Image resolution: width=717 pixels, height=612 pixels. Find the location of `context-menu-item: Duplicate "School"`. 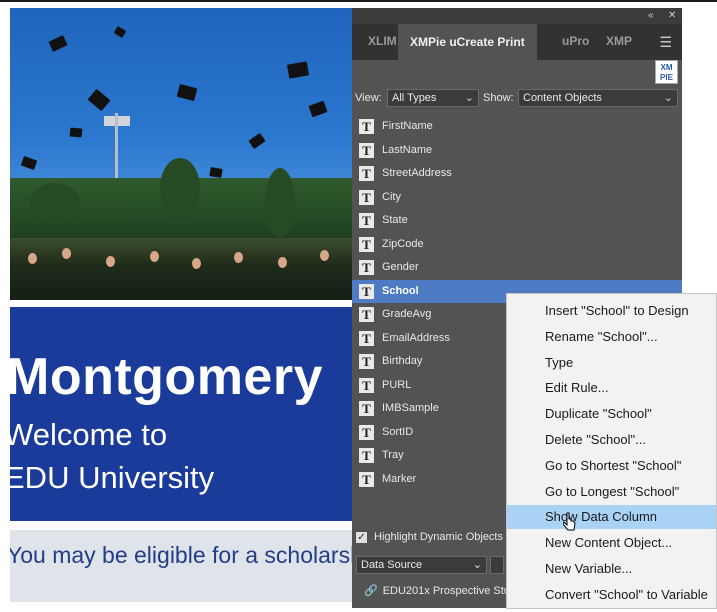

context-menu-item: Duplicate "School" is located at coordinates (611, 414).